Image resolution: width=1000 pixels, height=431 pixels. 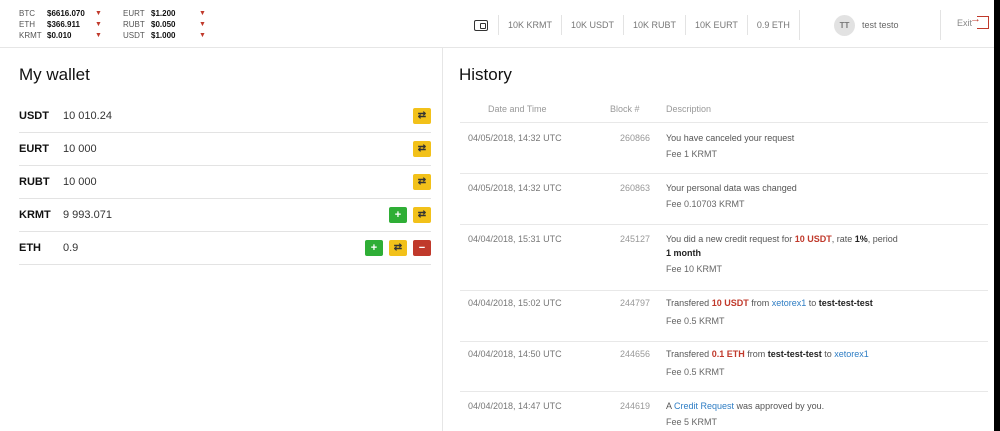 What do you see at coordinates (772, 25) in the screenshot?
I see `balance-eth: 0.9 ETH` at bounding box center [772, 25].